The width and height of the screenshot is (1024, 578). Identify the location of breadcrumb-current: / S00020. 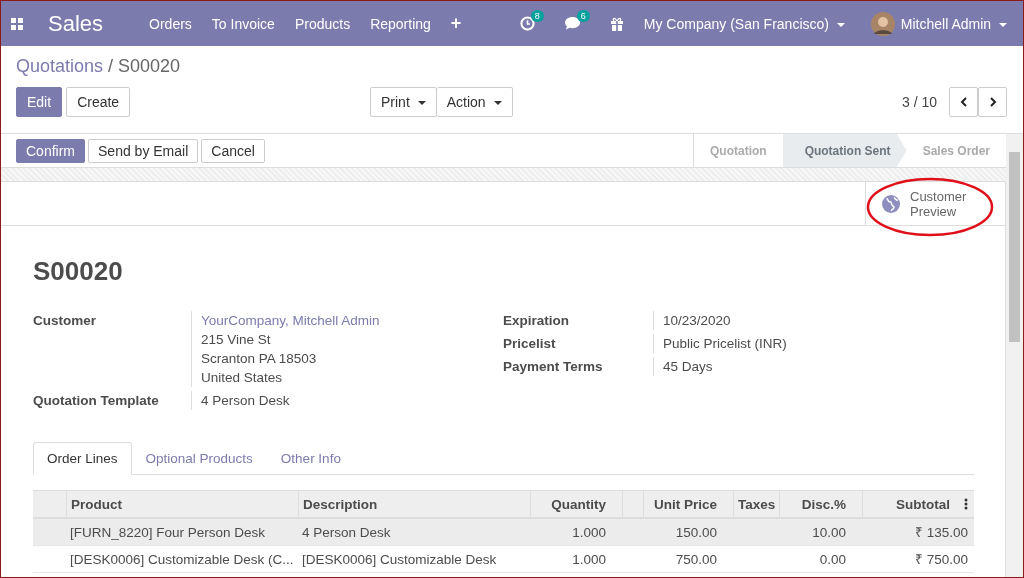
(144, 66).